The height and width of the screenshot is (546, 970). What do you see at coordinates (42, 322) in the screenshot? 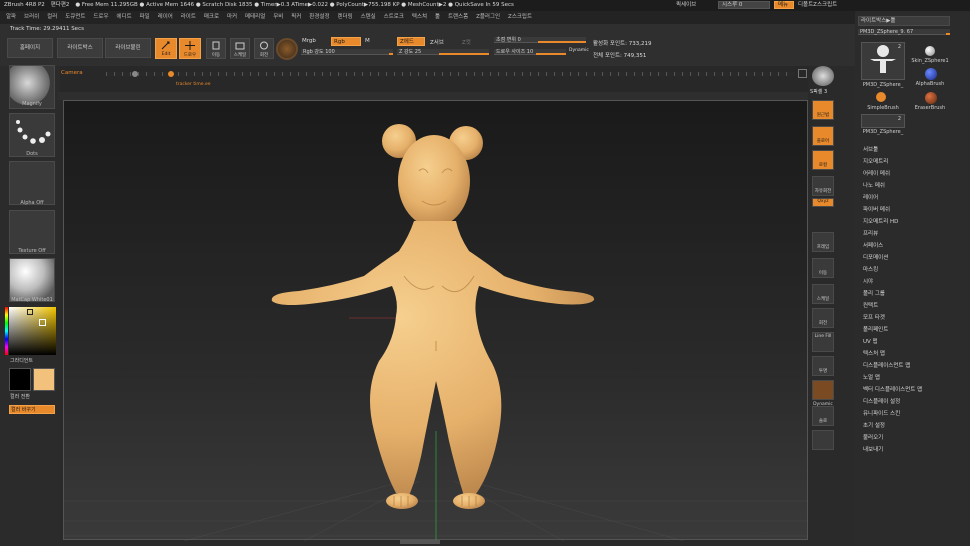
I see `hue-cursor` at bounding box center [42, 322].